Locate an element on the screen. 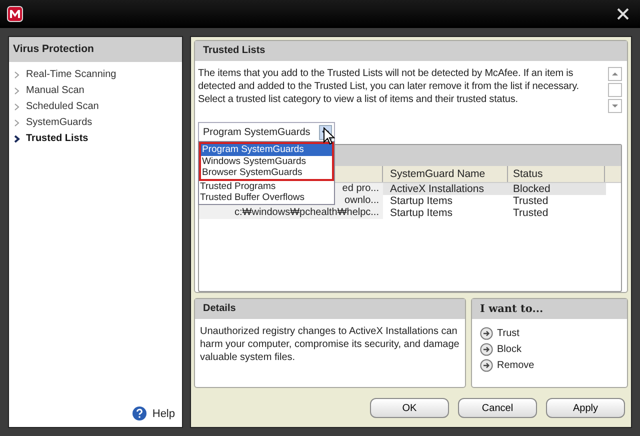  sidebar-title: Virus Protection is located at coordinates (95, 49).